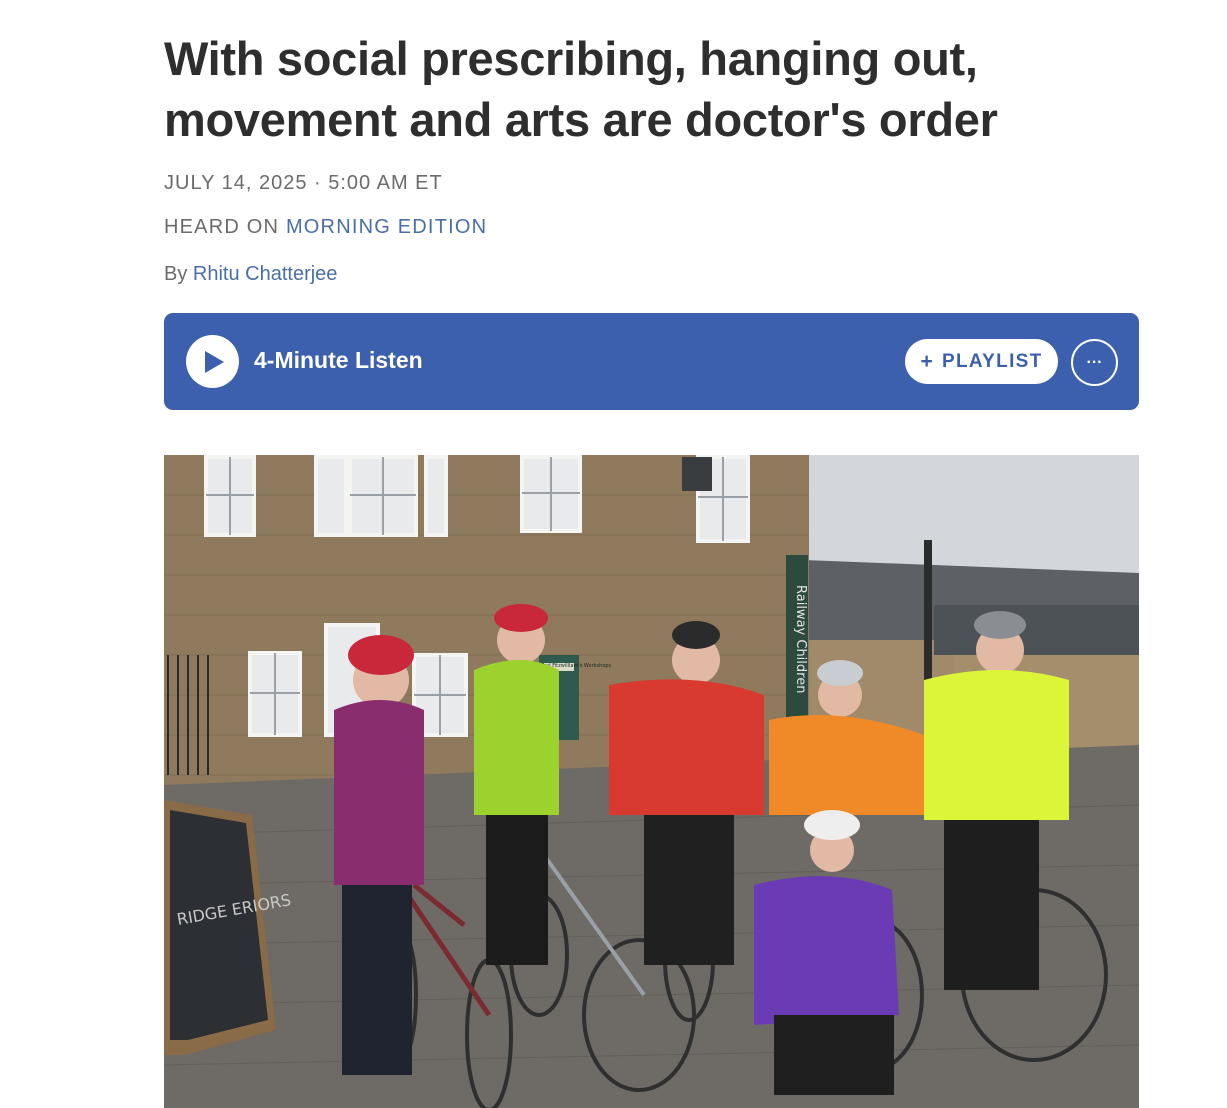 The height and width of the screenshot is (1108, 1227). I want to click on railway-children-sign: Railway Children, so click(800, 639).